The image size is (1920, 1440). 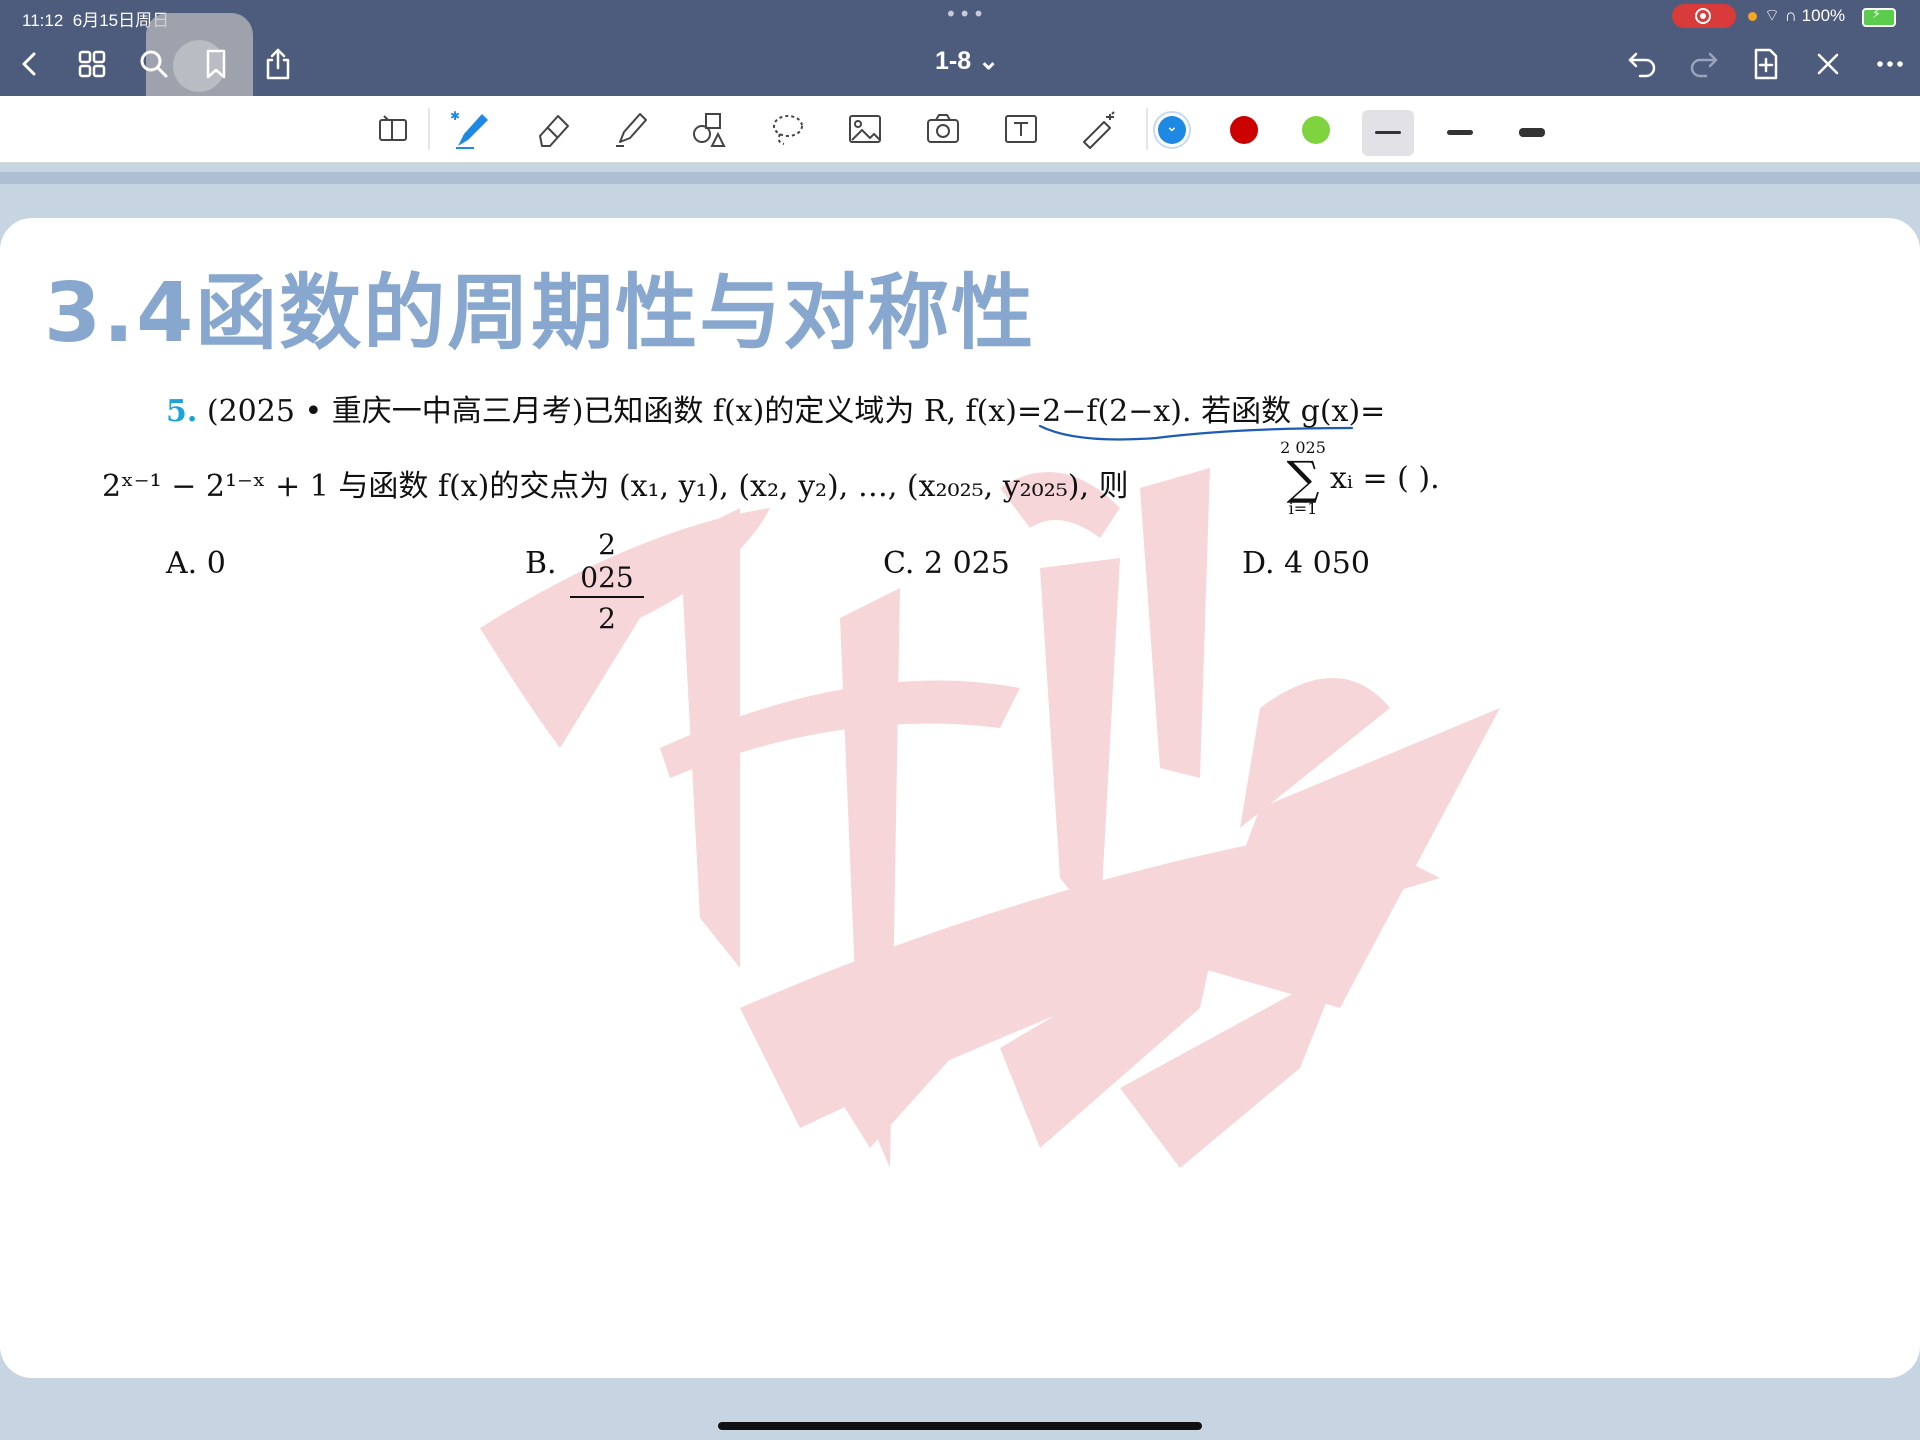 What do you see at coordinates (787, 129) in the screenshot?
I see `lasso-icon` at bounding box center [787, 129].